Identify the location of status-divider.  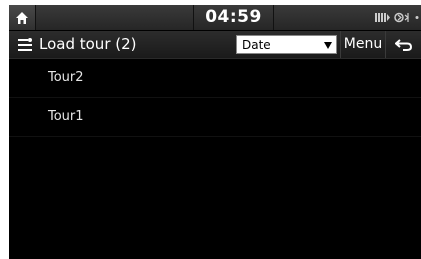
(273, 17).